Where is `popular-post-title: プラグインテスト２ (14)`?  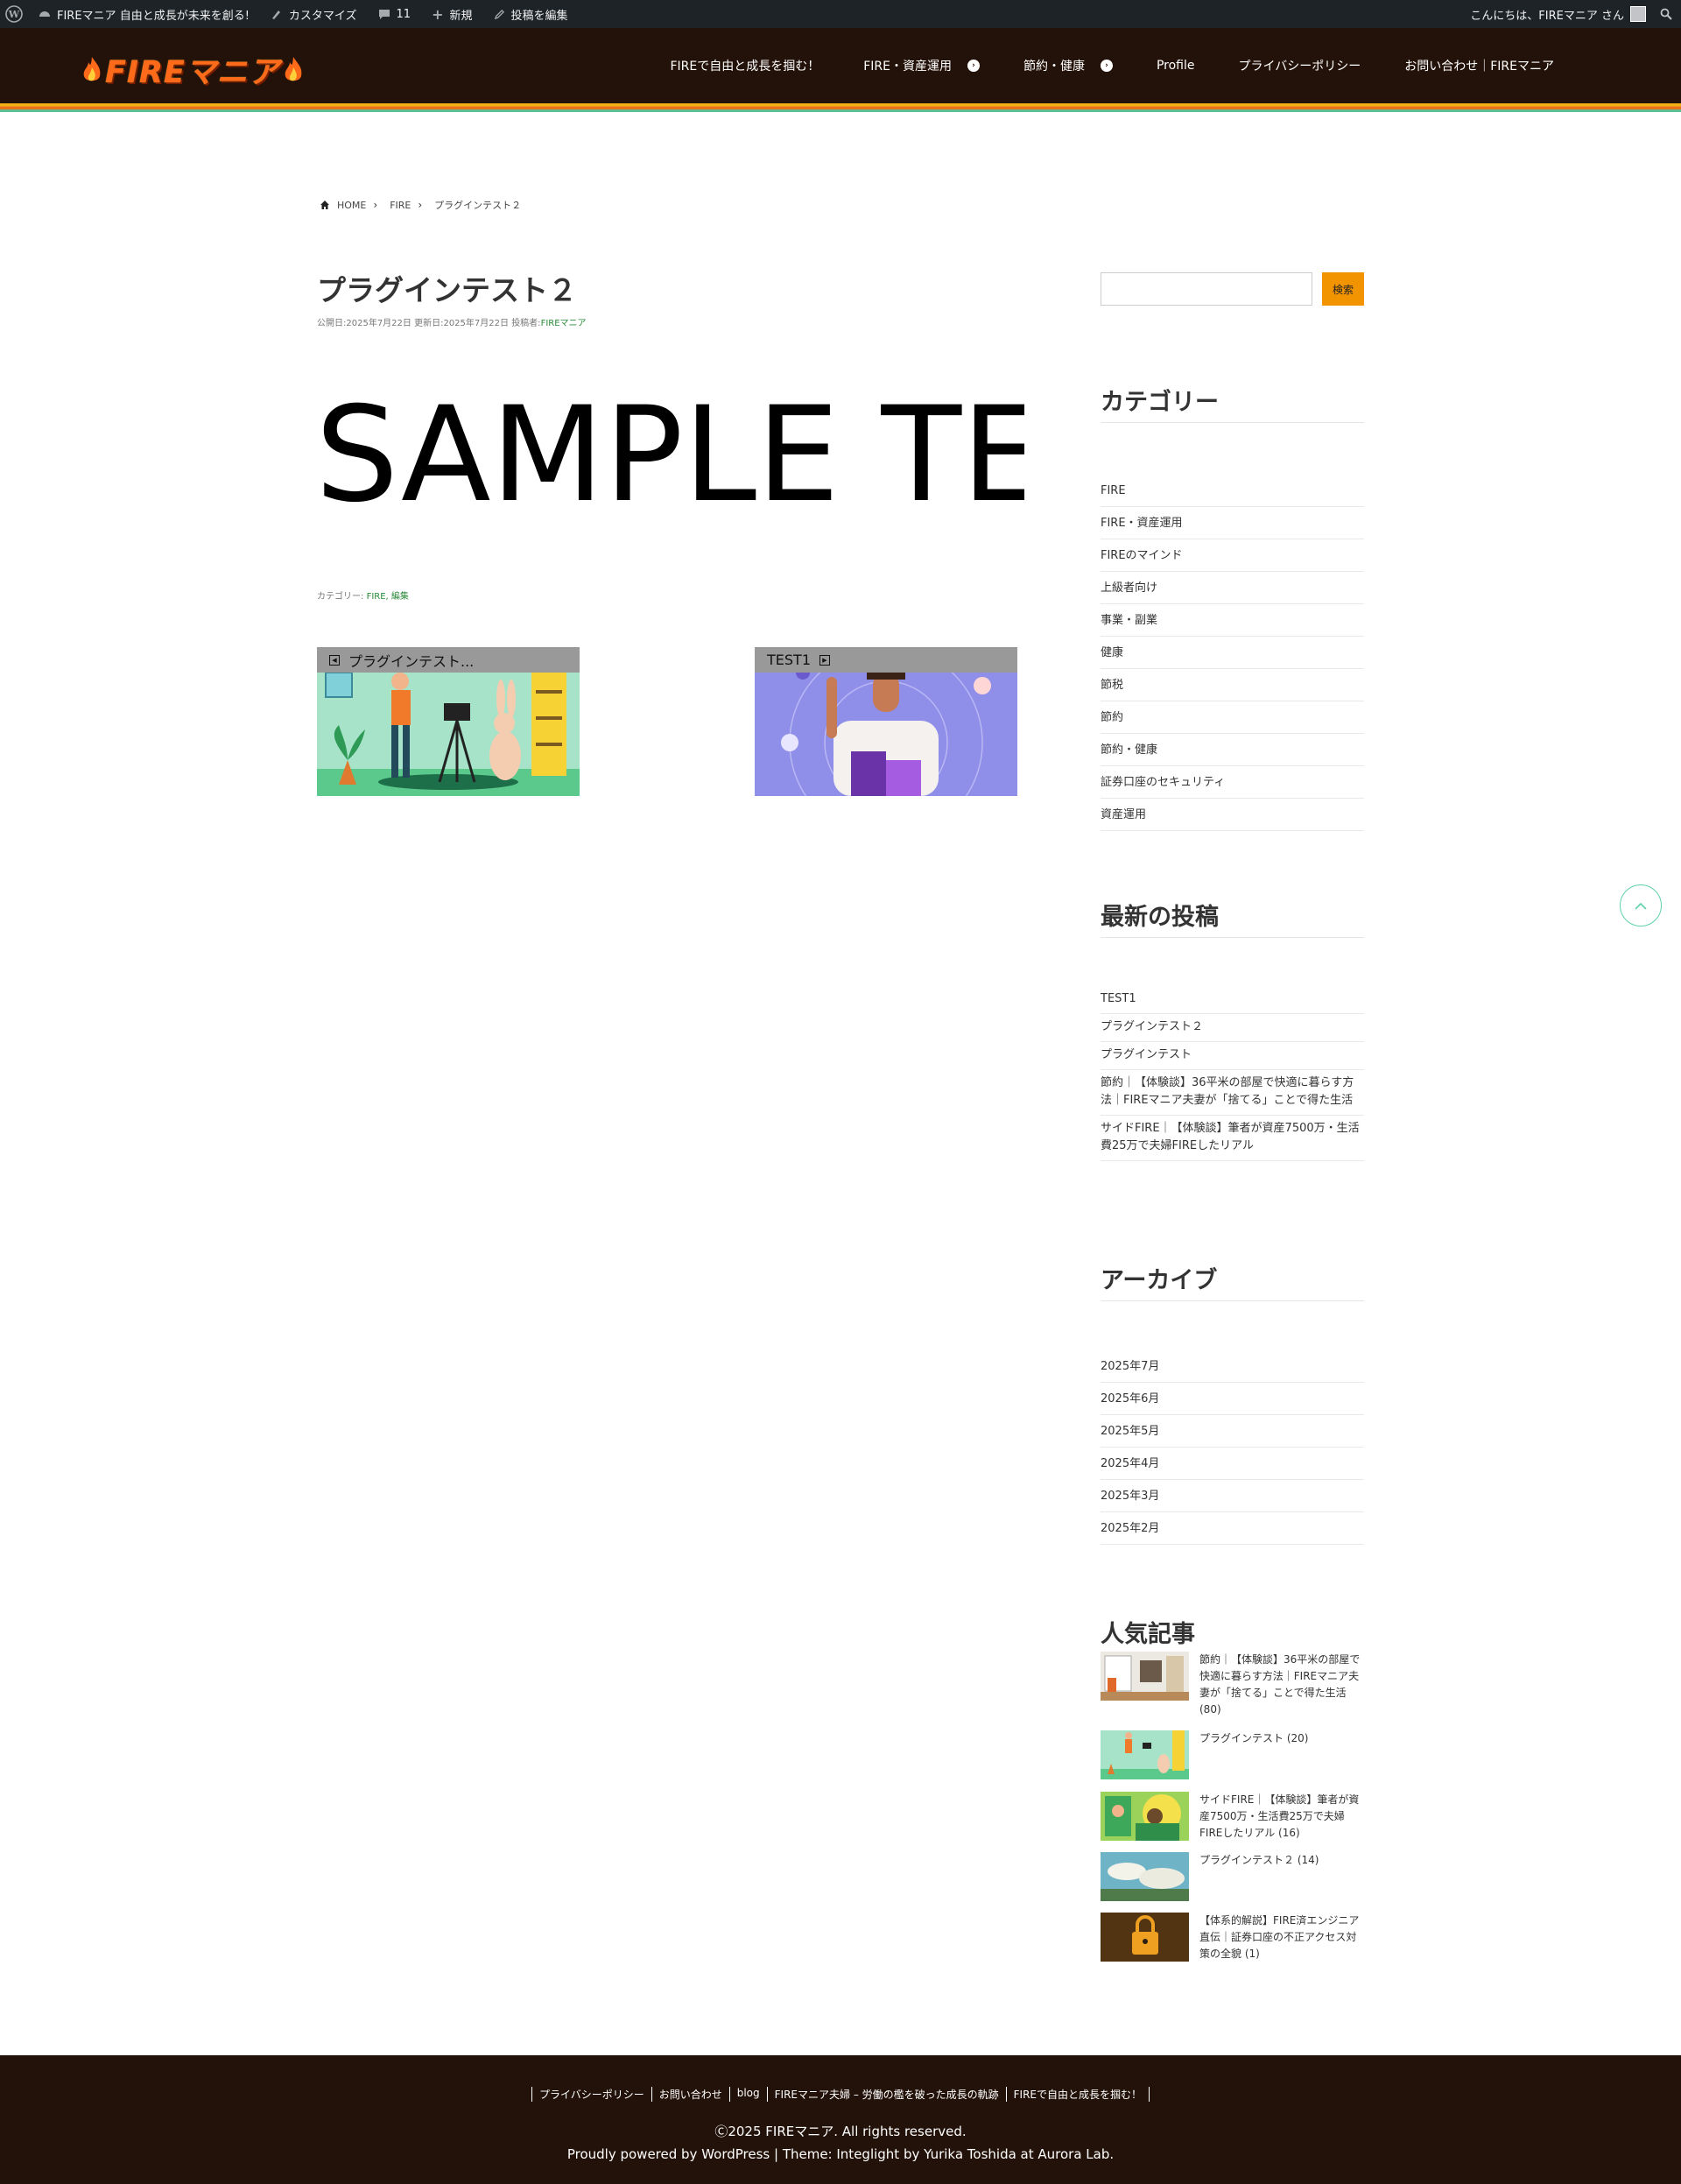
popular-post-title: プラグインテスト２ (14) is located at coordinates (1259, 1860).